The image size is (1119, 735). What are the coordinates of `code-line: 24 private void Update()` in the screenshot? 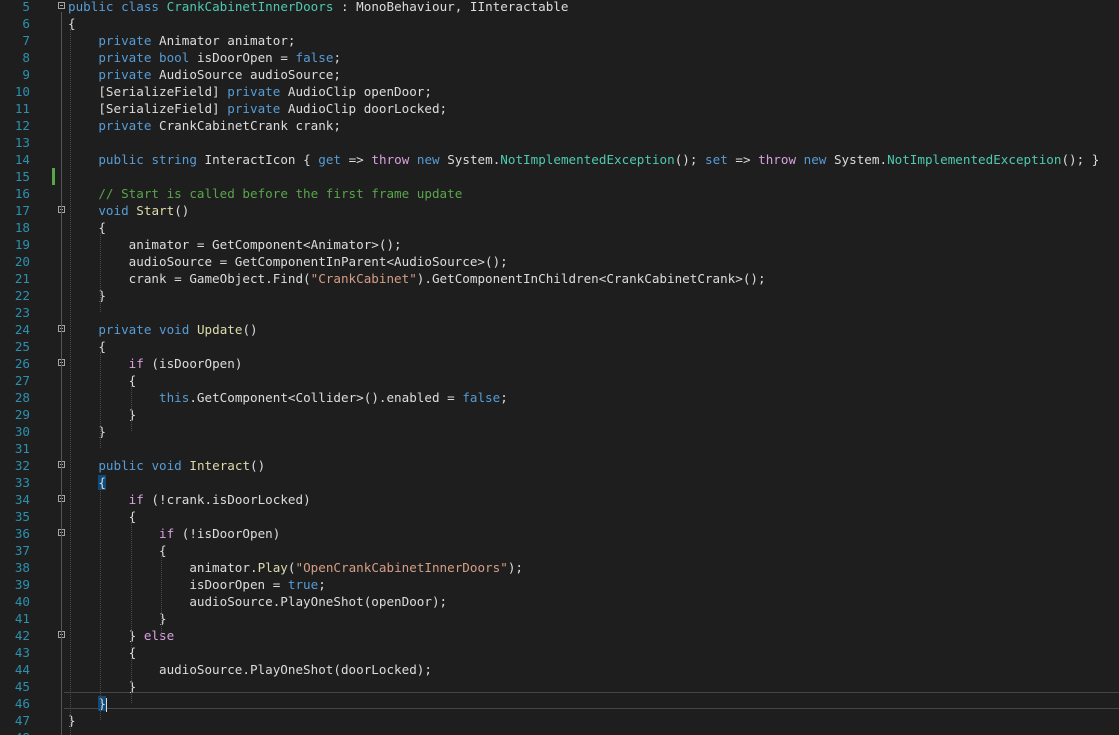 It's located at (559, 329).